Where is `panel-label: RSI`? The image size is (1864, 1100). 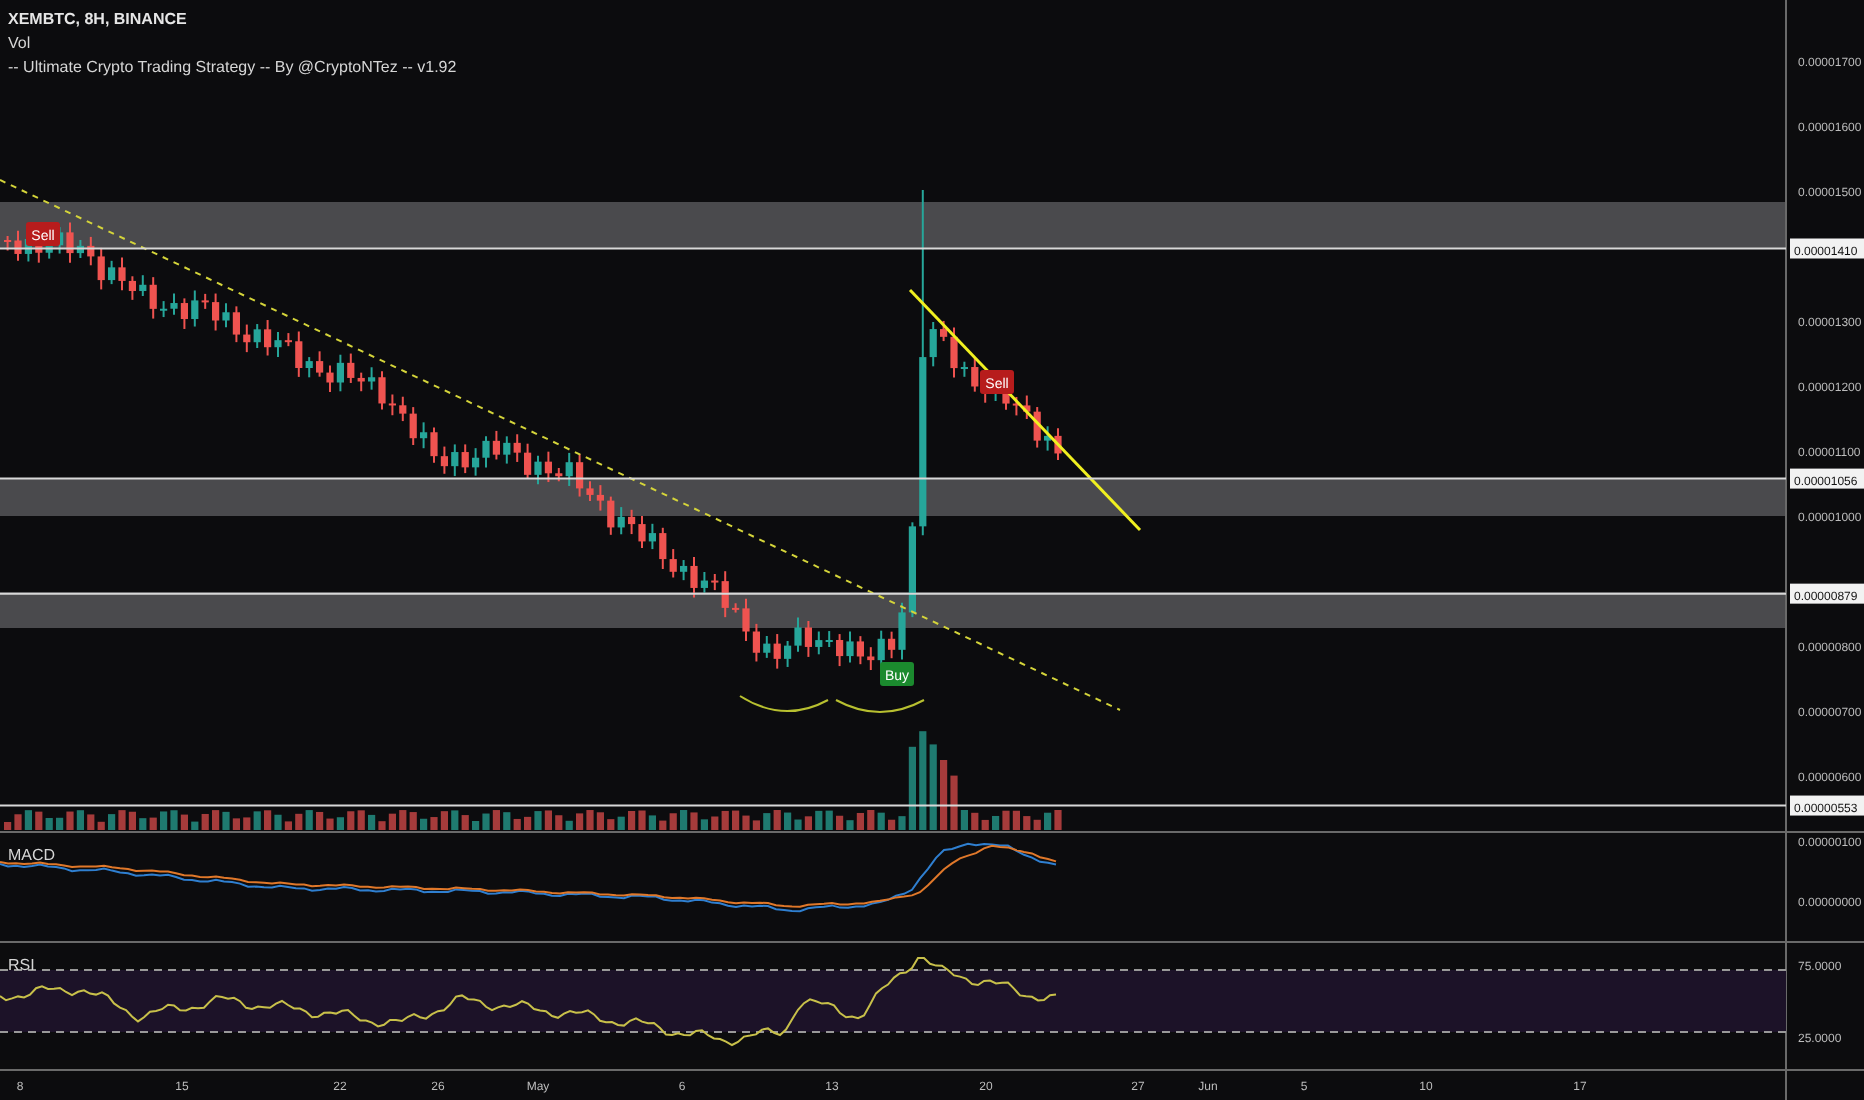 panel-label: RSI is located at coordinates (21, 965).